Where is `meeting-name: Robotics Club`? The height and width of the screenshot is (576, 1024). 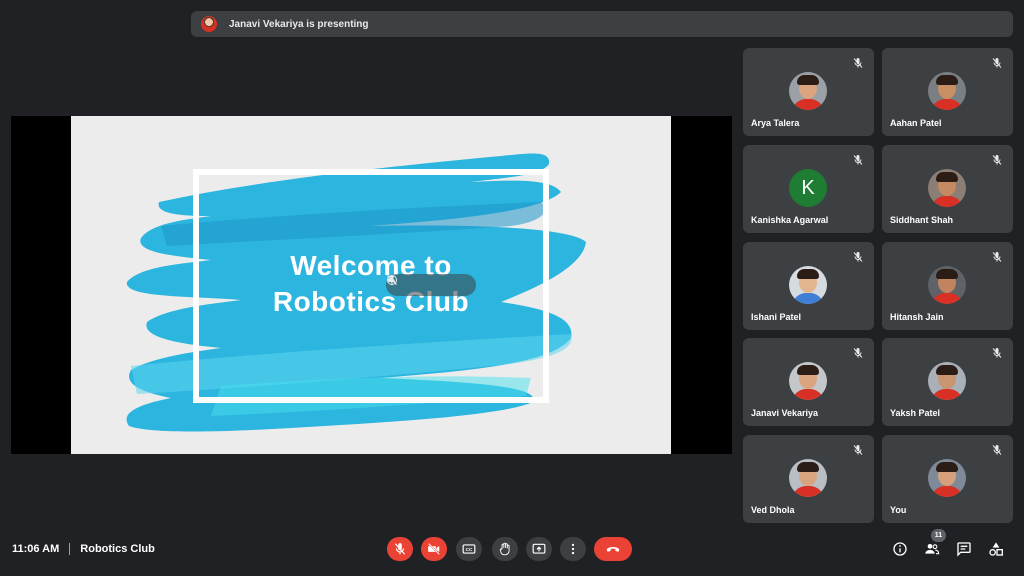 meeting-name: Robotics Club is located at coordinates (117, 549).